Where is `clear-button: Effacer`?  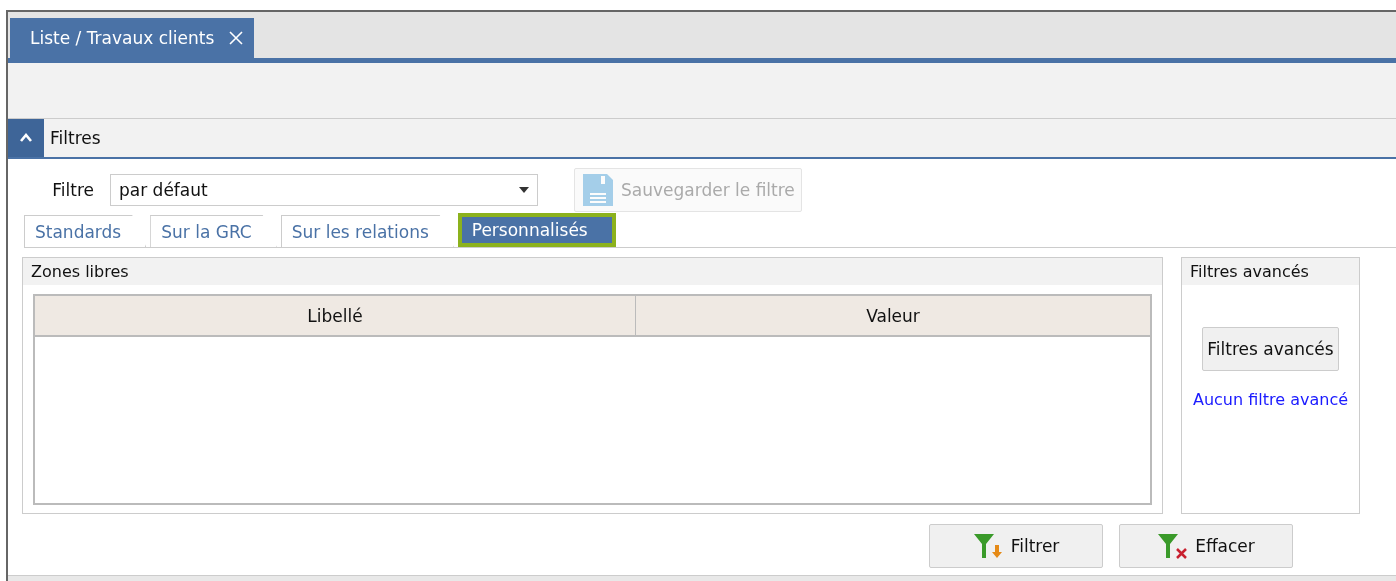
clear-button: Effacer is located at coordinates (1206, 546).